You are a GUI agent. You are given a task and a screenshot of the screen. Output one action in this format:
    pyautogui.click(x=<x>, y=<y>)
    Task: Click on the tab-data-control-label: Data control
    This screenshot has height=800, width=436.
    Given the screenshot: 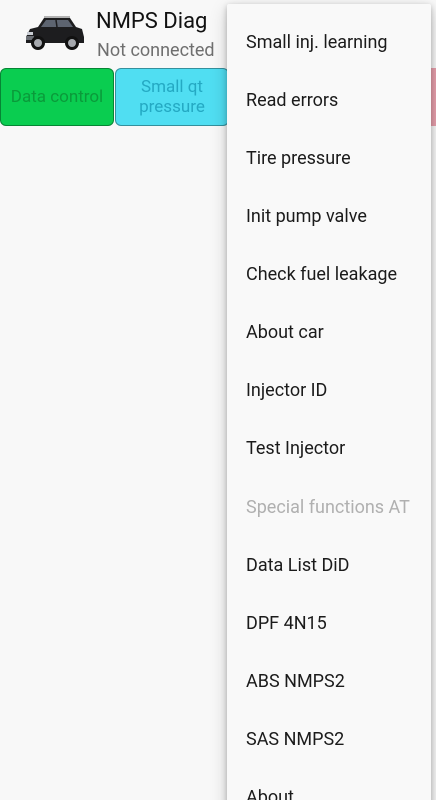 What is the action you would take?
    pyautogui.click(x=57, y=97)
    